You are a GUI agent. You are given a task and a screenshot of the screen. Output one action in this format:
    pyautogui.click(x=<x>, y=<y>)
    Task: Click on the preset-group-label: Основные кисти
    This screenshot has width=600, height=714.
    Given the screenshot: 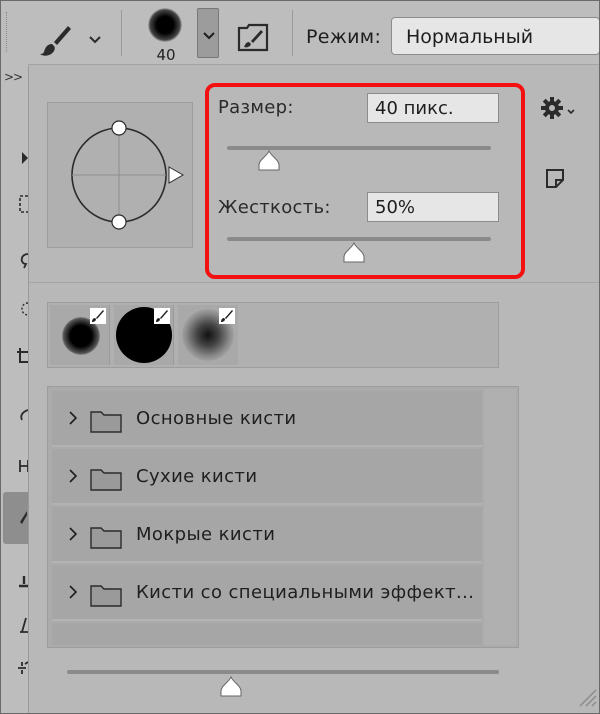 What is the action you would take?
    pyautogui.click(x=216, y=418)
    